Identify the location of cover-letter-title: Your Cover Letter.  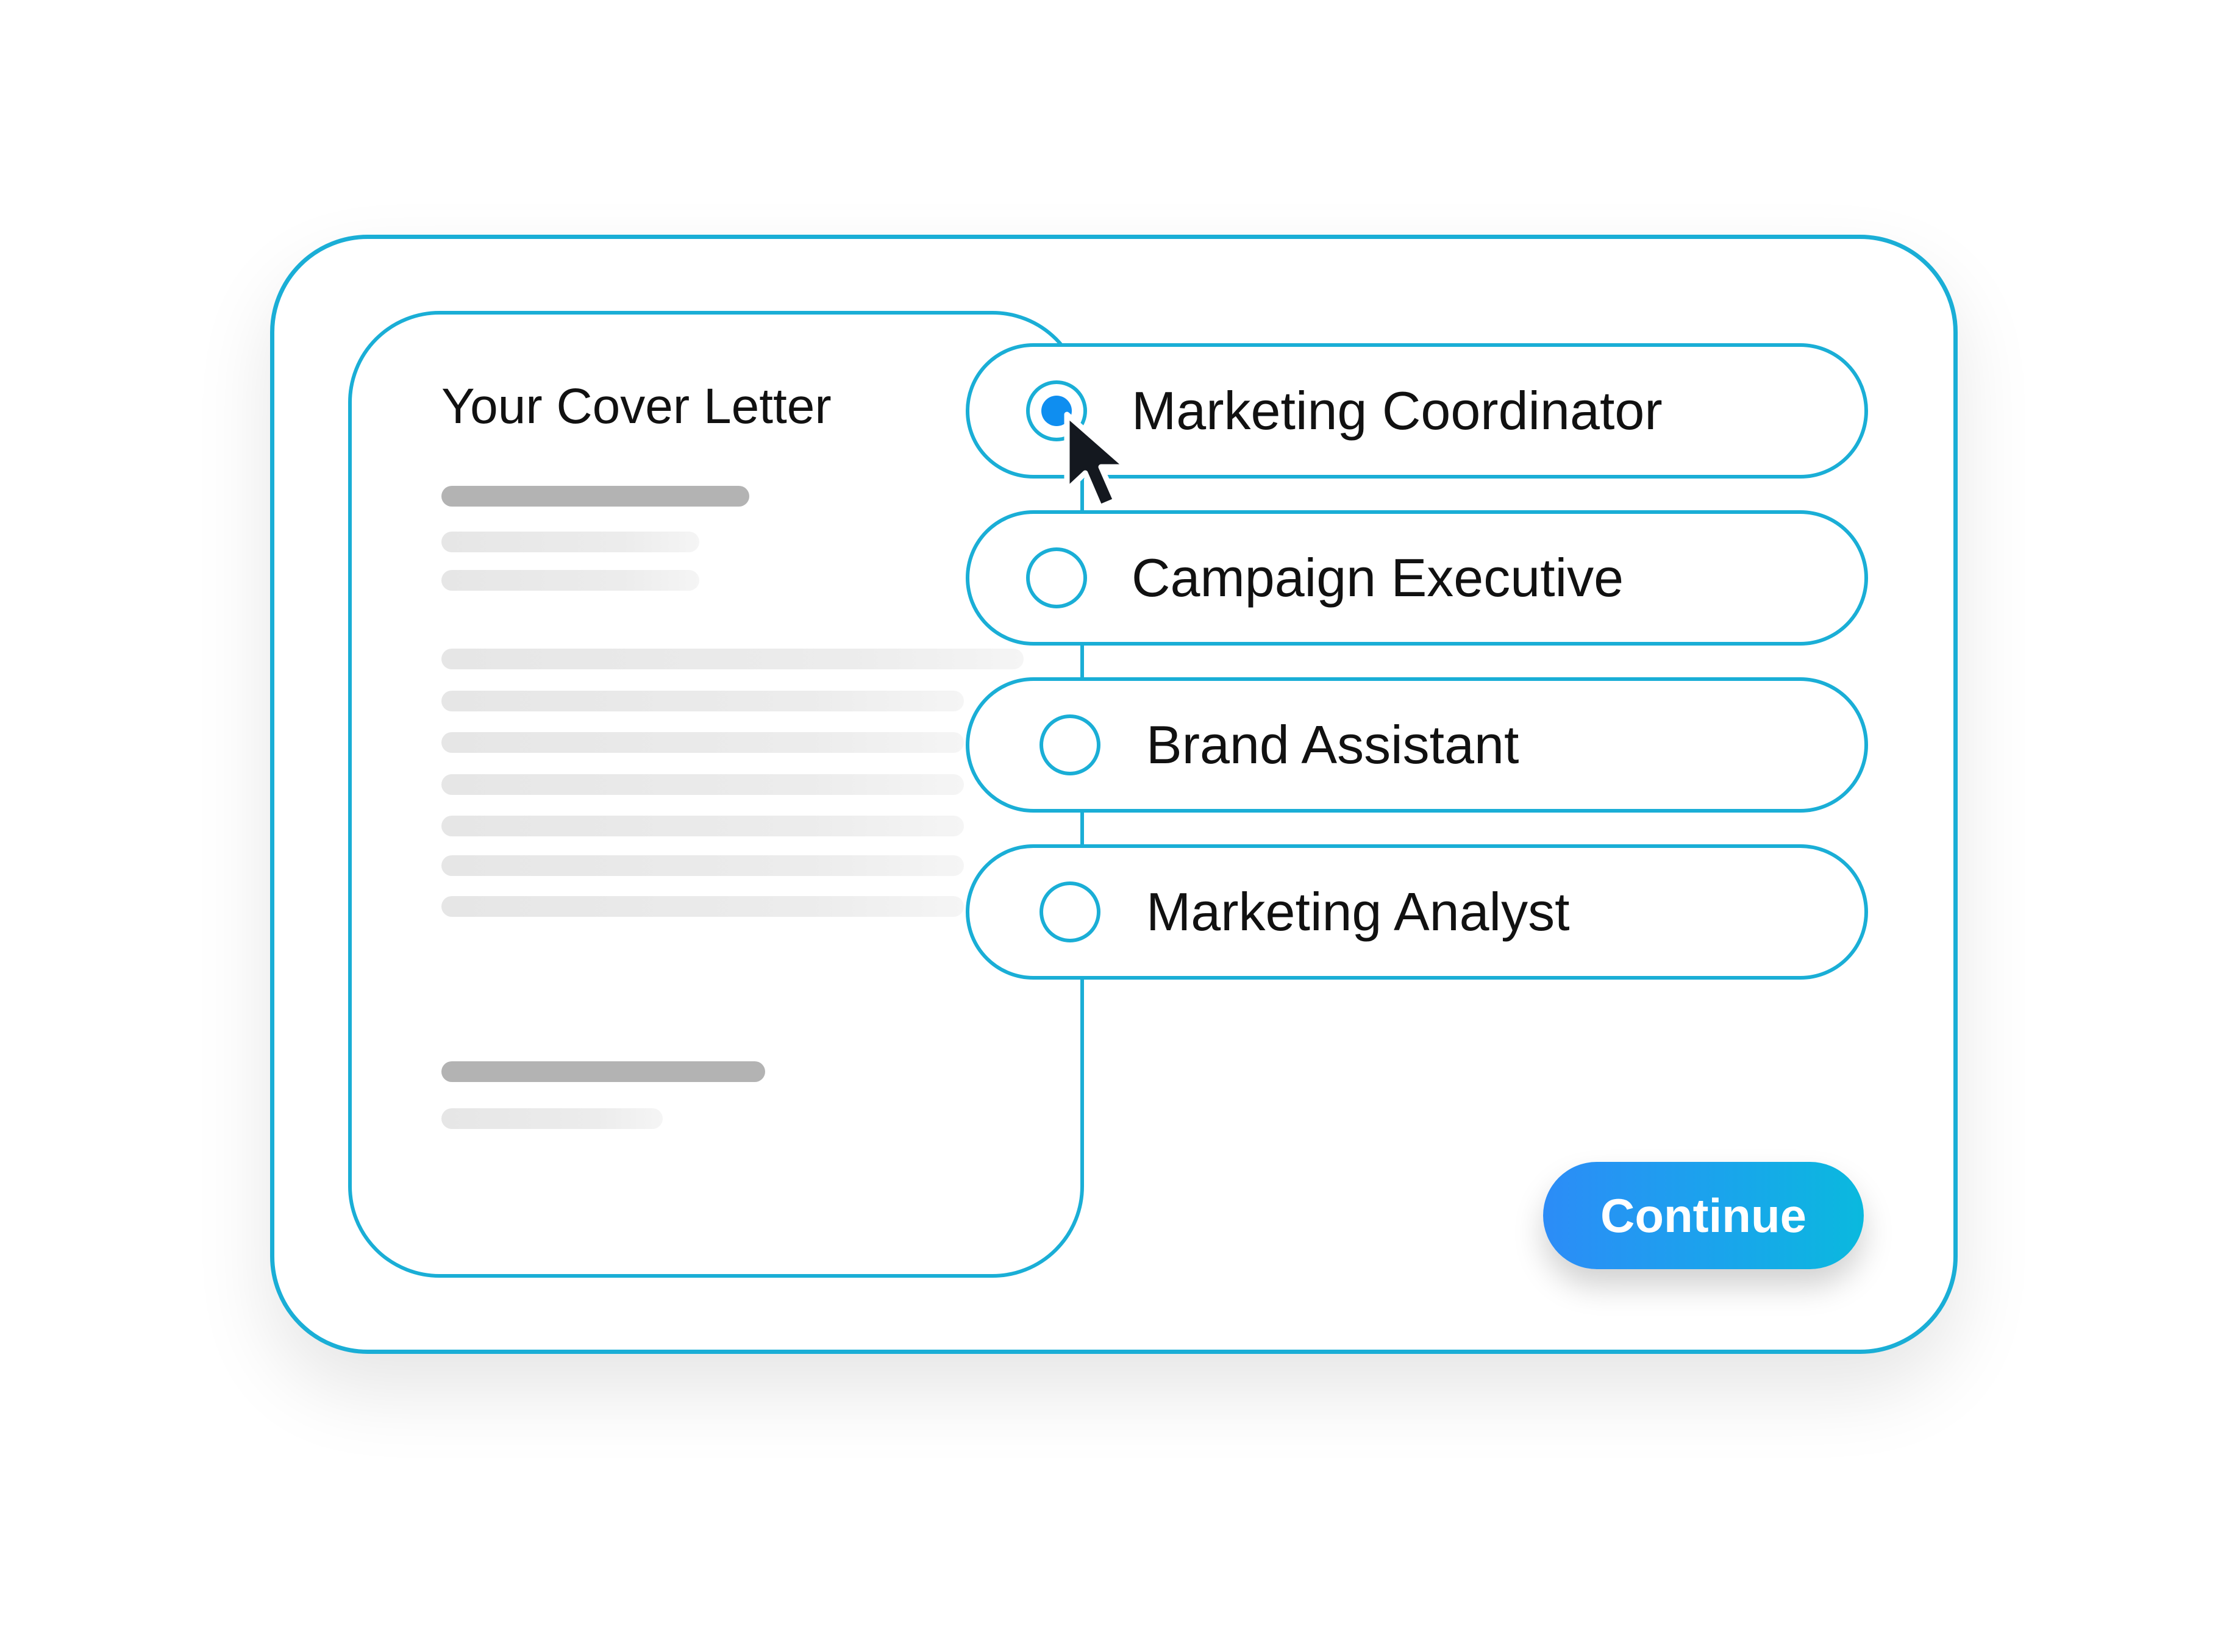
(636, 406).